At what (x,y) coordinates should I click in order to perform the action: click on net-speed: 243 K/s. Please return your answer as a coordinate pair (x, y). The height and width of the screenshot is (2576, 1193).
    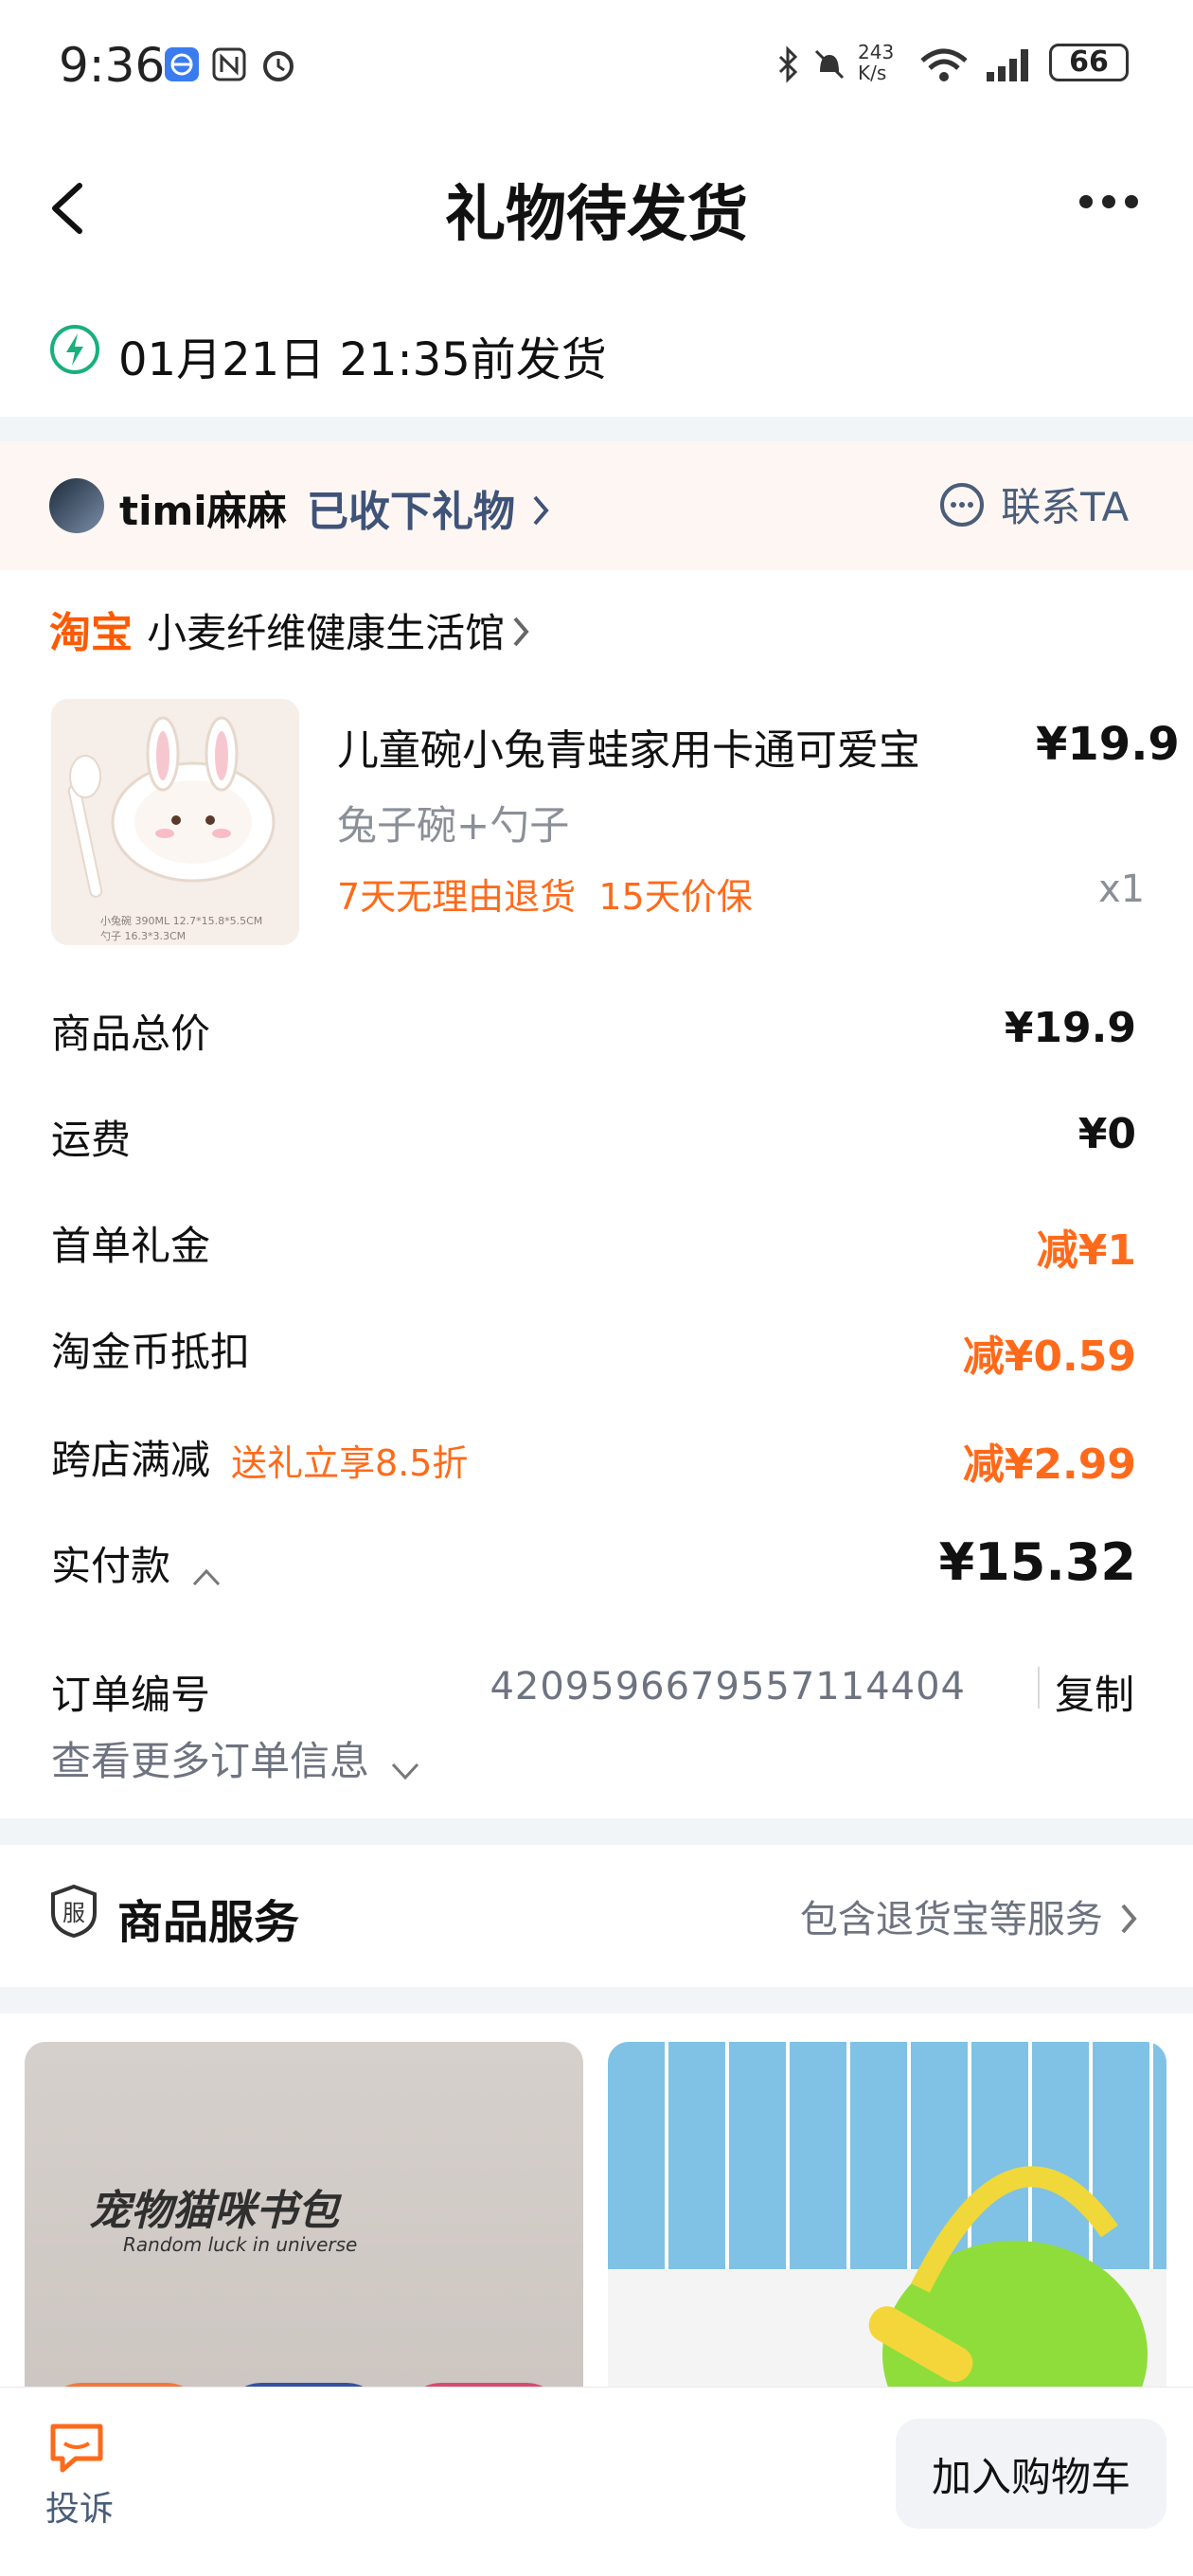
    Looking at the image, I should click on (876, 62).